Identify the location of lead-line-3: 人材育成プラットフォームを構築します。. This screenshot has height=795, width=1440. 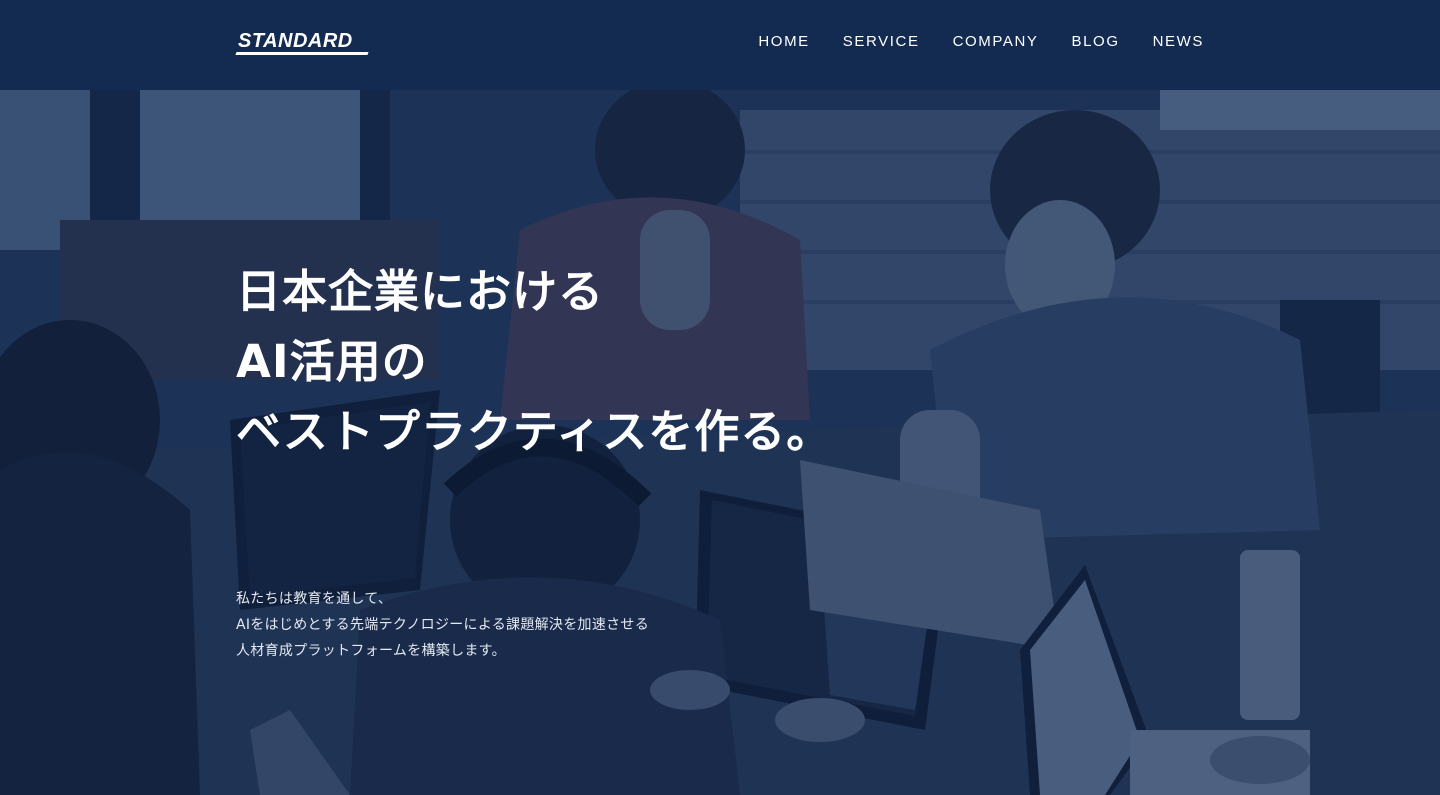
(371, 651).